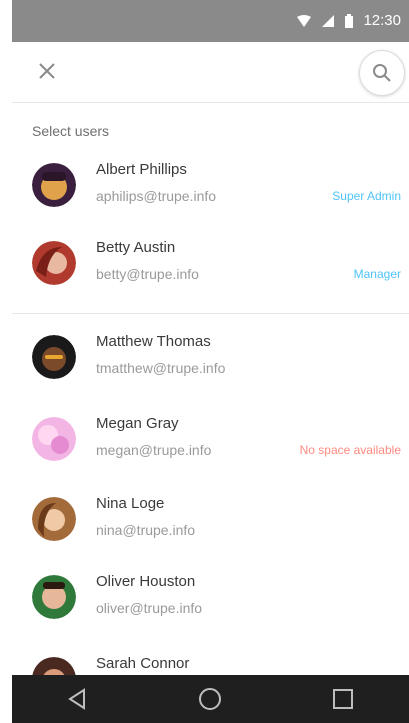  I want to click on role-badge: Super Admin, so click(366, 196).